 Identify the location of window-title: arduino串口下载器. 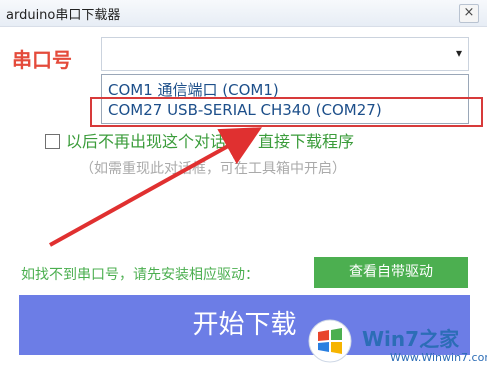
(63, 15).